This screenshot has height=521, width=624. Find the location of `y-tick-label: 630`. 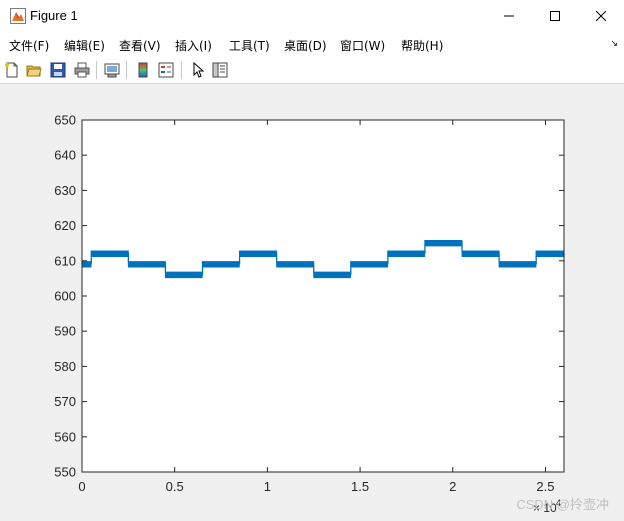

y-tick-label: 630 is located at coordinates (65, 190).